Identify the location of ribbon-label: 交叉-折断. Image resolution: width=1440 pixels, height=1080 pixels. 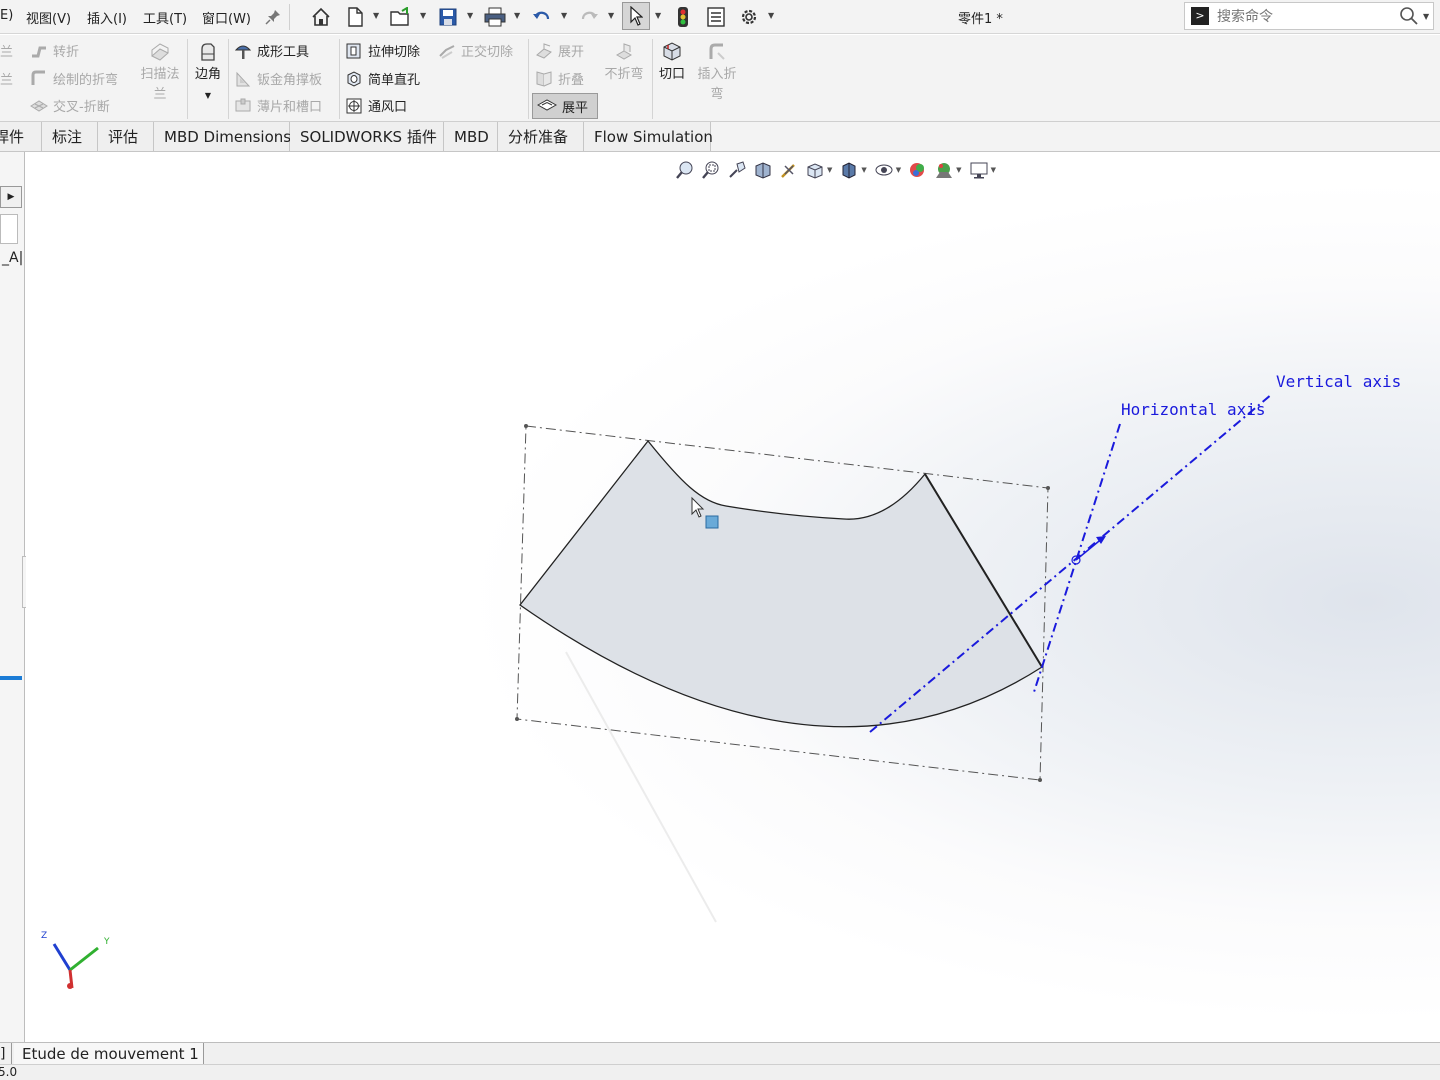
(81, 107).